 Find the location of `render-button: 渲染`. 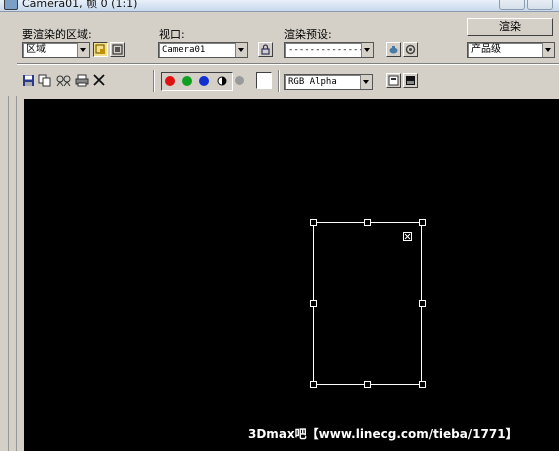

render-button: 渲染 is located at coordinates (510, 27).